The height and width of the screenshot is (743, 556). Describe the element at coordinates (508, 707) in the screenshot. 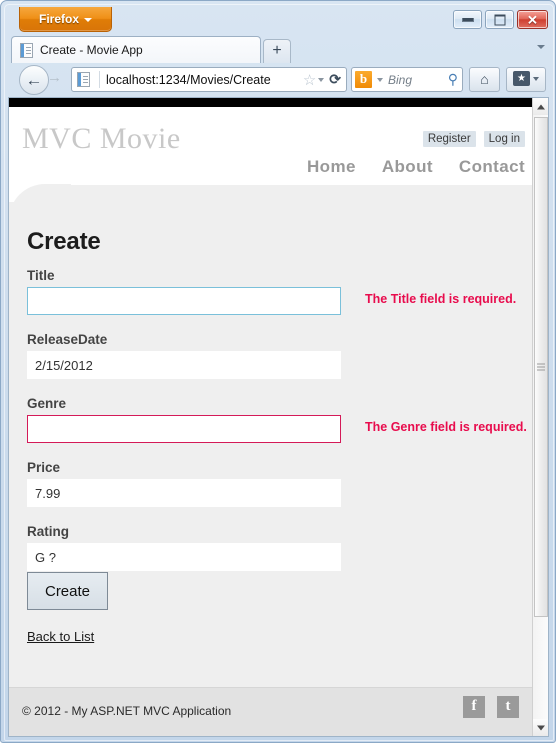

I see `twitter-icon: t` at that location.